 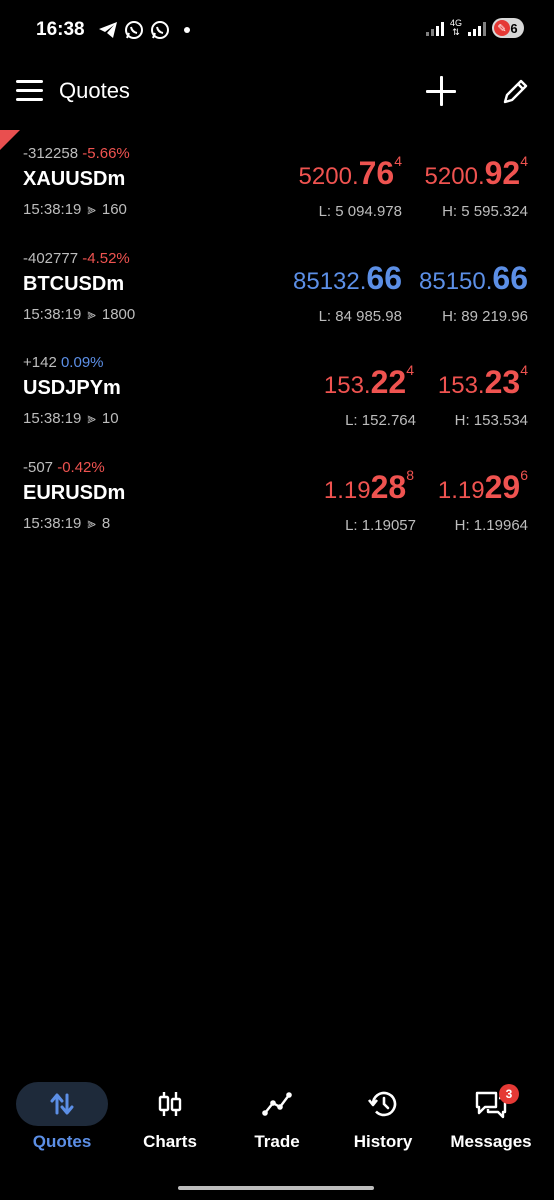 I want to click on quote-meta: 15:38:19 ⫸ 8, so click(x=66, y=523).